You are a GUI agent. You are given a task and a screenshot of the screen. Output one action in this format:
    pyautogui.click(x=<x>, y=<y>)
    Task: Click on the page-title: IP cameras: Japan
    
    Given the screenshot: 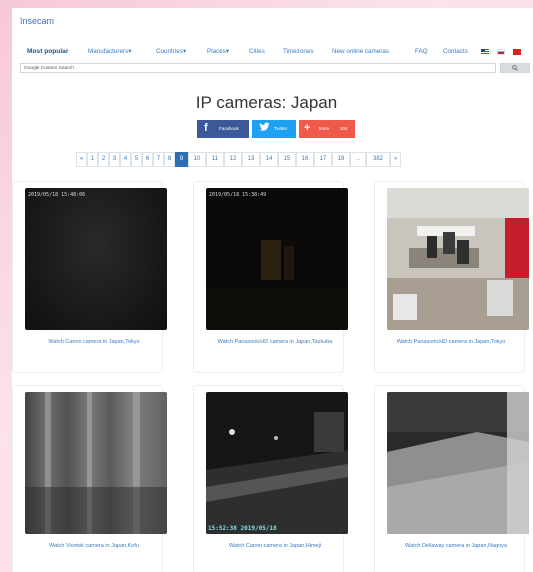 What is the action you would take?
    pyautogui.click(x=266, y=102)
    